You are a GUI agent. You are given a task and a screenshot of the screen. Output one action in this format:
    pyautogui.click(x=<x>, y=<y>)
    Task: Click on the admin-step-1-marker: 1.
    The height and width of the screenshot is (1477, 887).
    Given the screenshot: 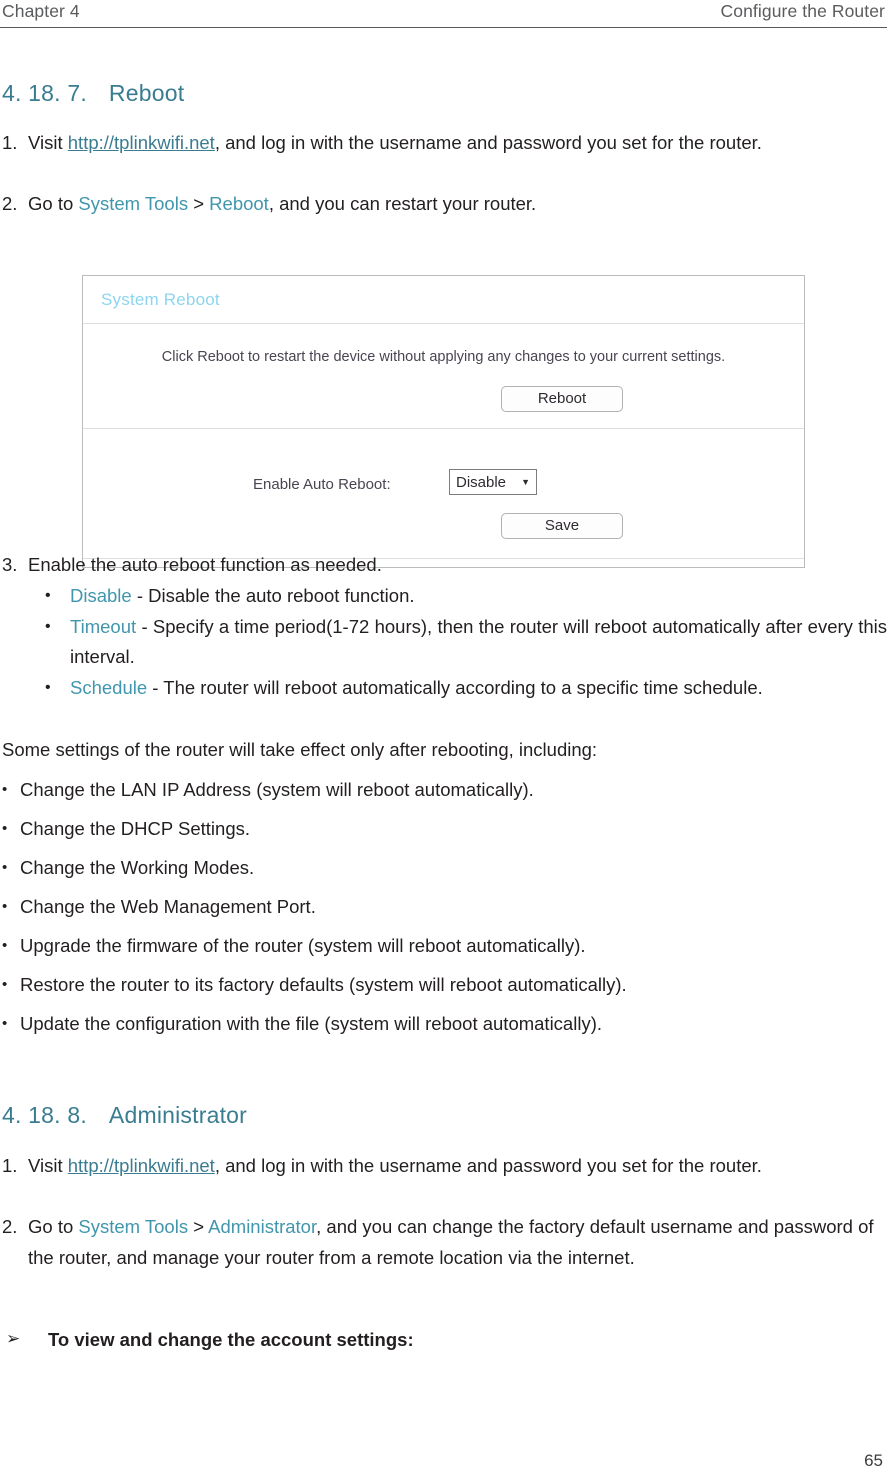 What is the action you would take?
    pyautogui.click(x=10, y=1165)
    